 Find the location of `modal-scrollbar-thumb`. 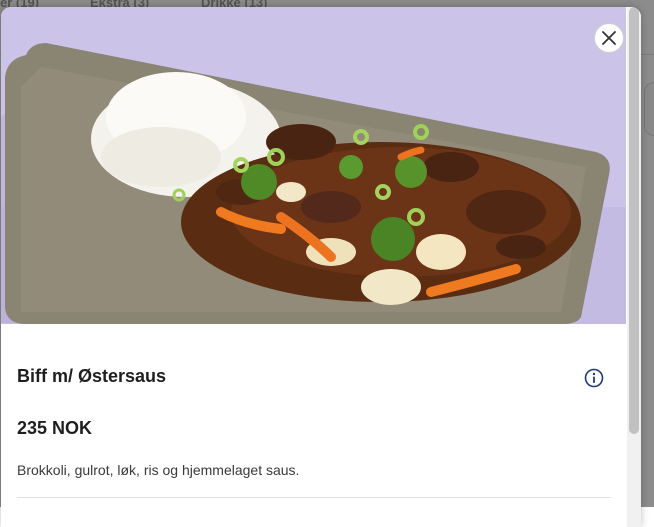

modal-scrollbar-thumb is located at coordinates (634, 220).